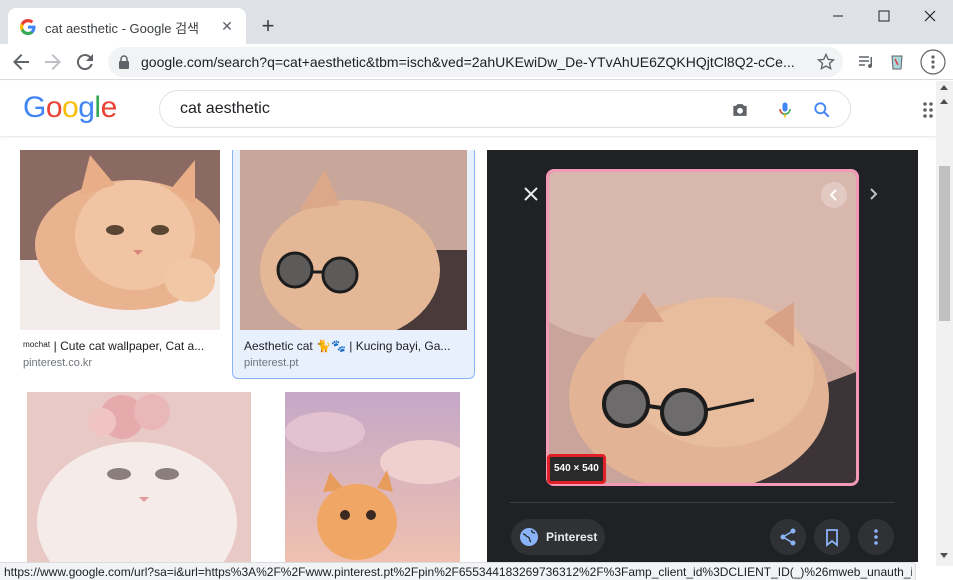 This screenshot has height=580, width=953. Describe the element at coordinates (702, 502) in the screenshot. I see `divider` at that location.